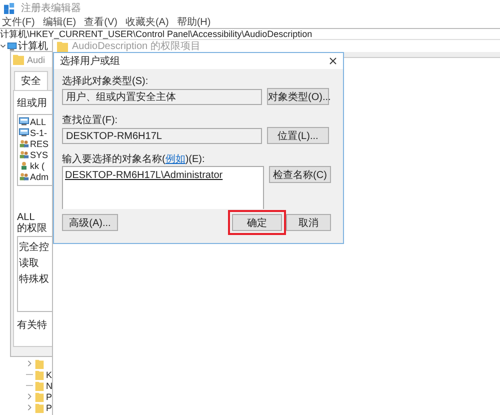 This screenshot has width=500, height=415. Describe the element at coordinates (90, 119) in the screenshot. I see `field-label: 查找位置(F):` at that location.